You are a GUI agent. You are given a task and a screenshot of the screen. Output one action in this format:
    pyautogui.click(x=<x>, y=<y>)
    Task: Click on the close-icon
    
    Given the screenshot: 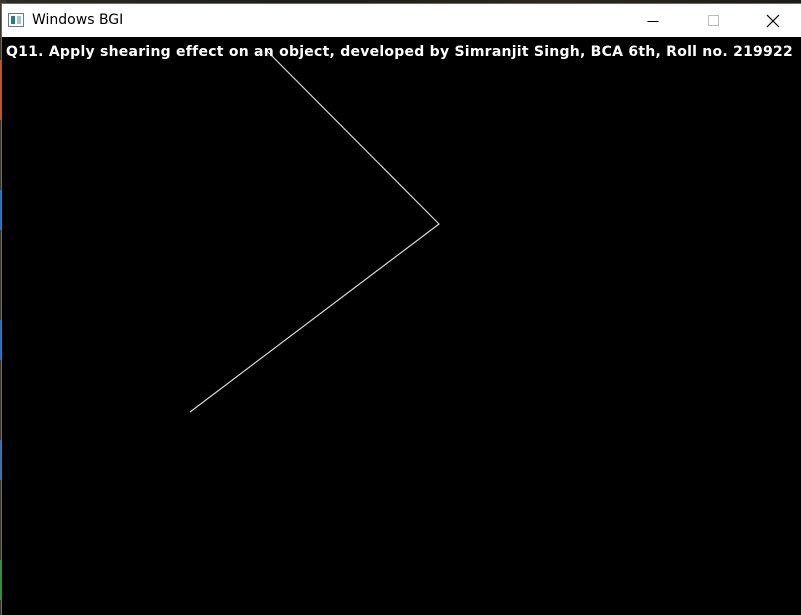 What is the action you would take?
    pyautogui.click(x=773, y=20)
    